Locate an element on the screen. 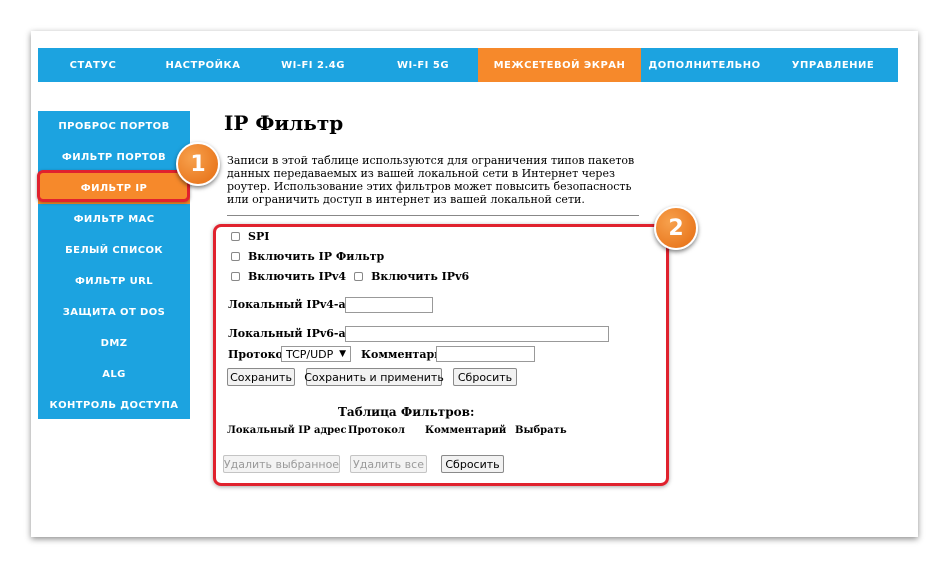  delete-all-button: Удалить все is located at coordinates (388, 464).